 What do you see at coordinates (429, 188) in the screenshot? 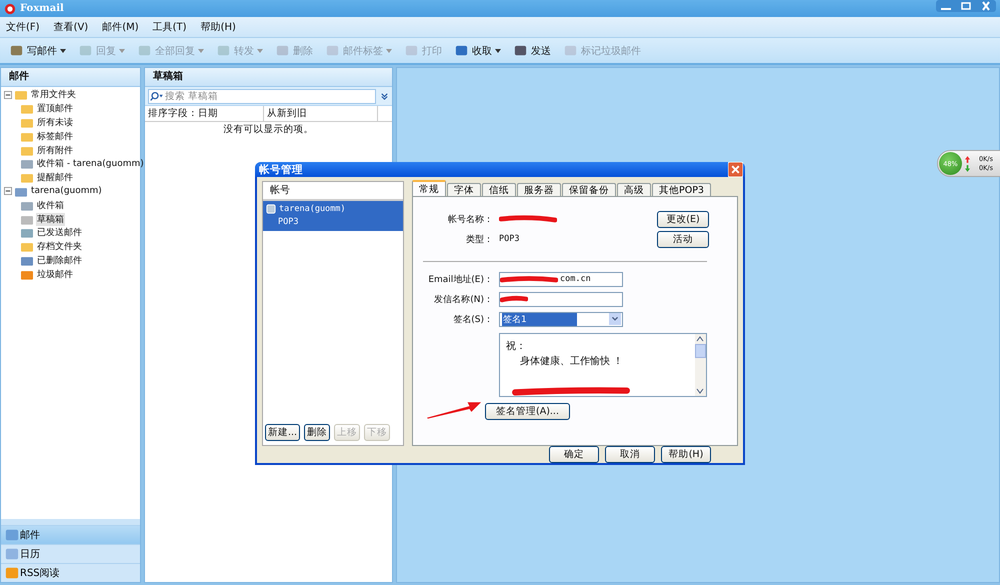
I see `tab: 常规` at bounding box center [429, 188].